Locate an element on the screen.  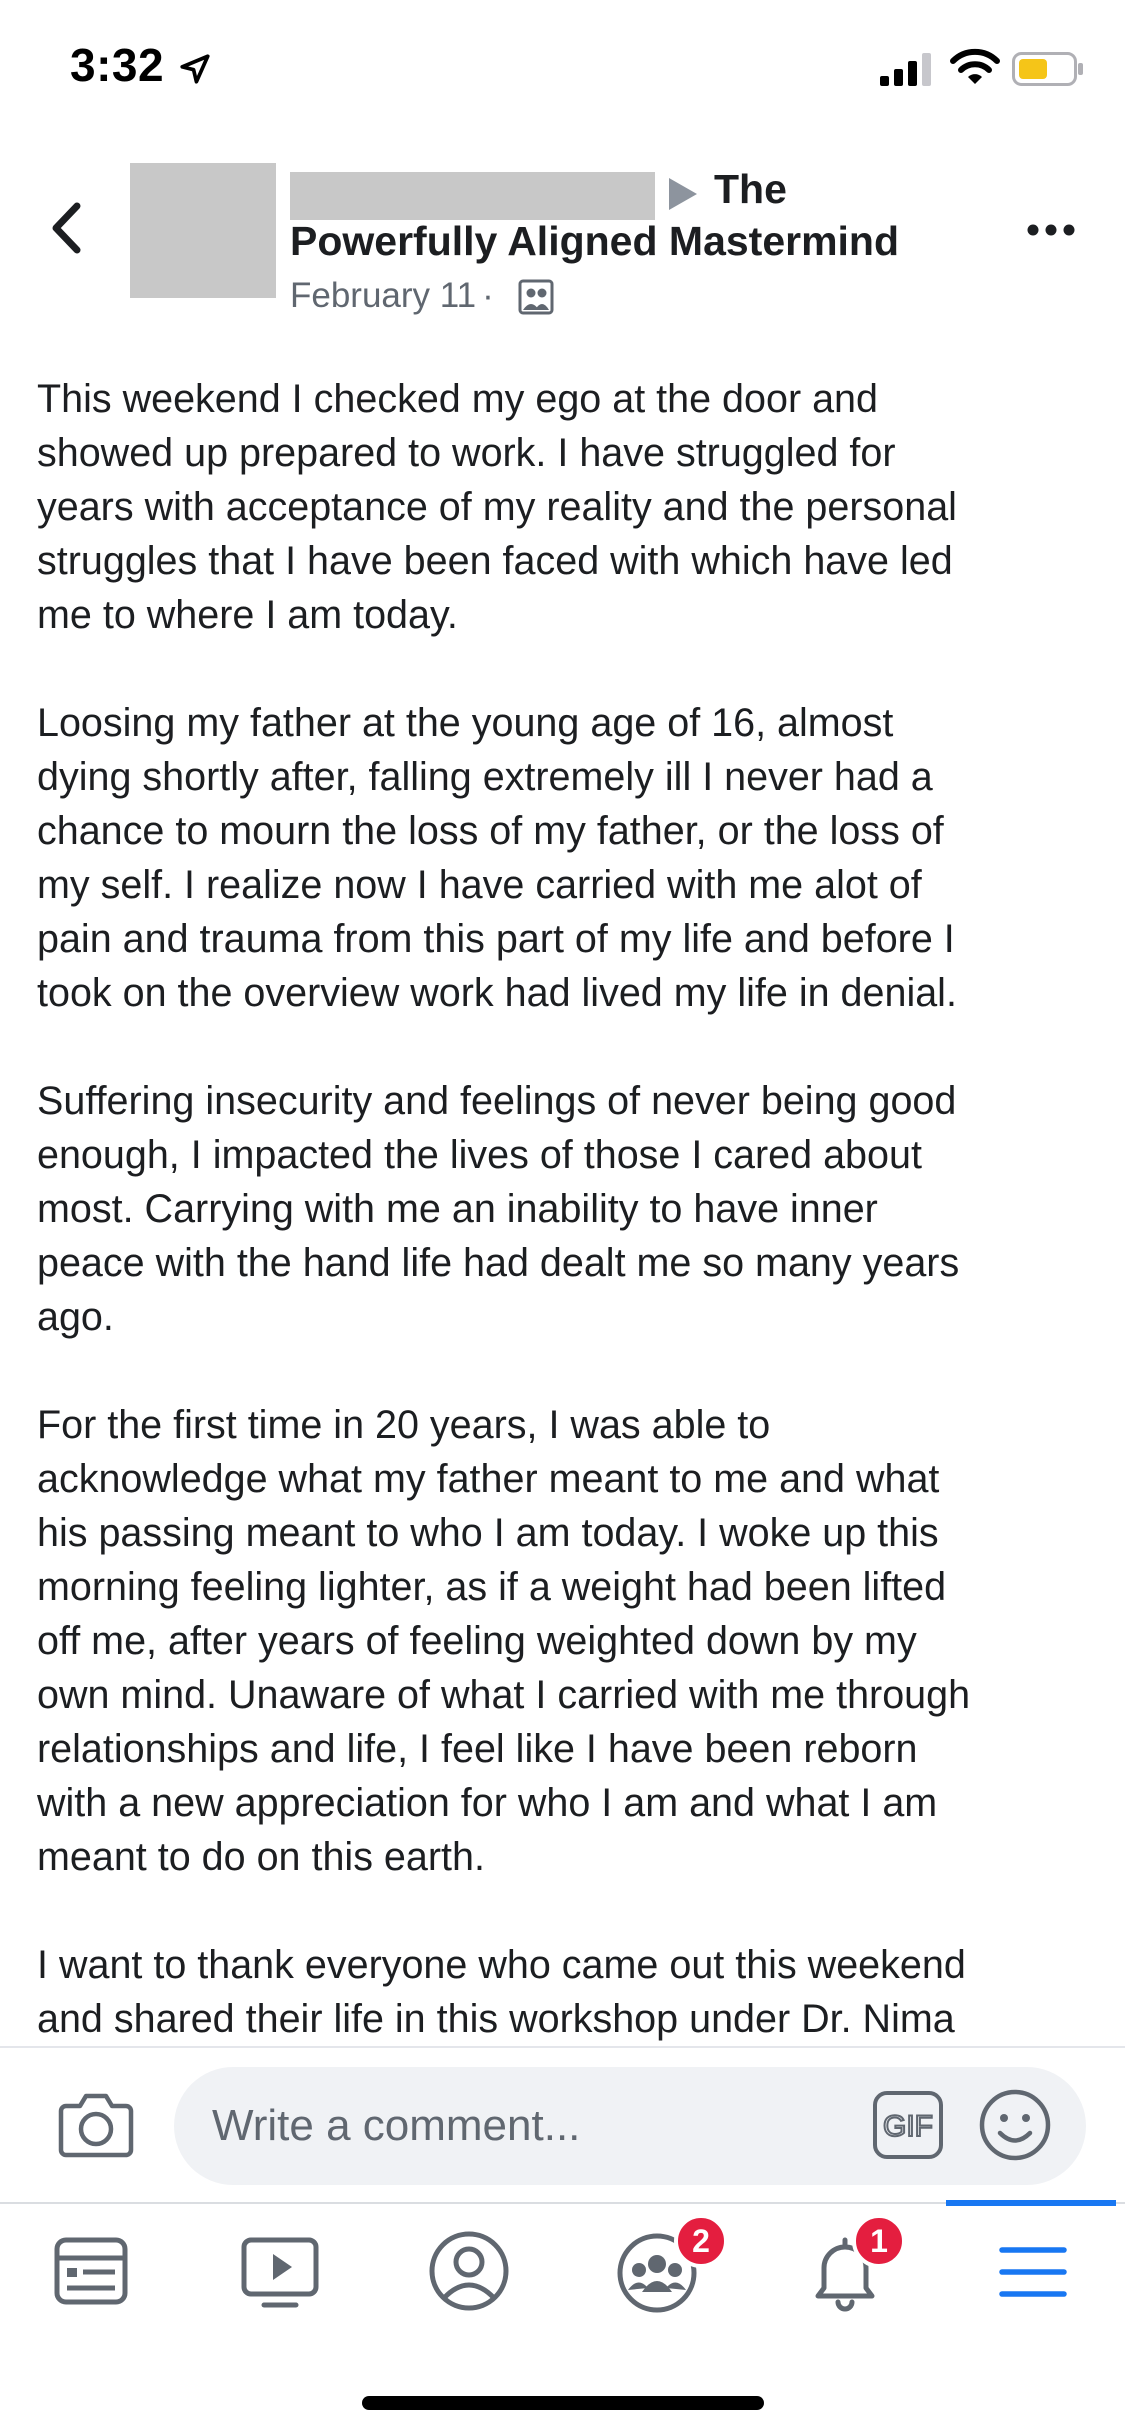
status-bar: 3:32 is located at coordinates (562, 70).